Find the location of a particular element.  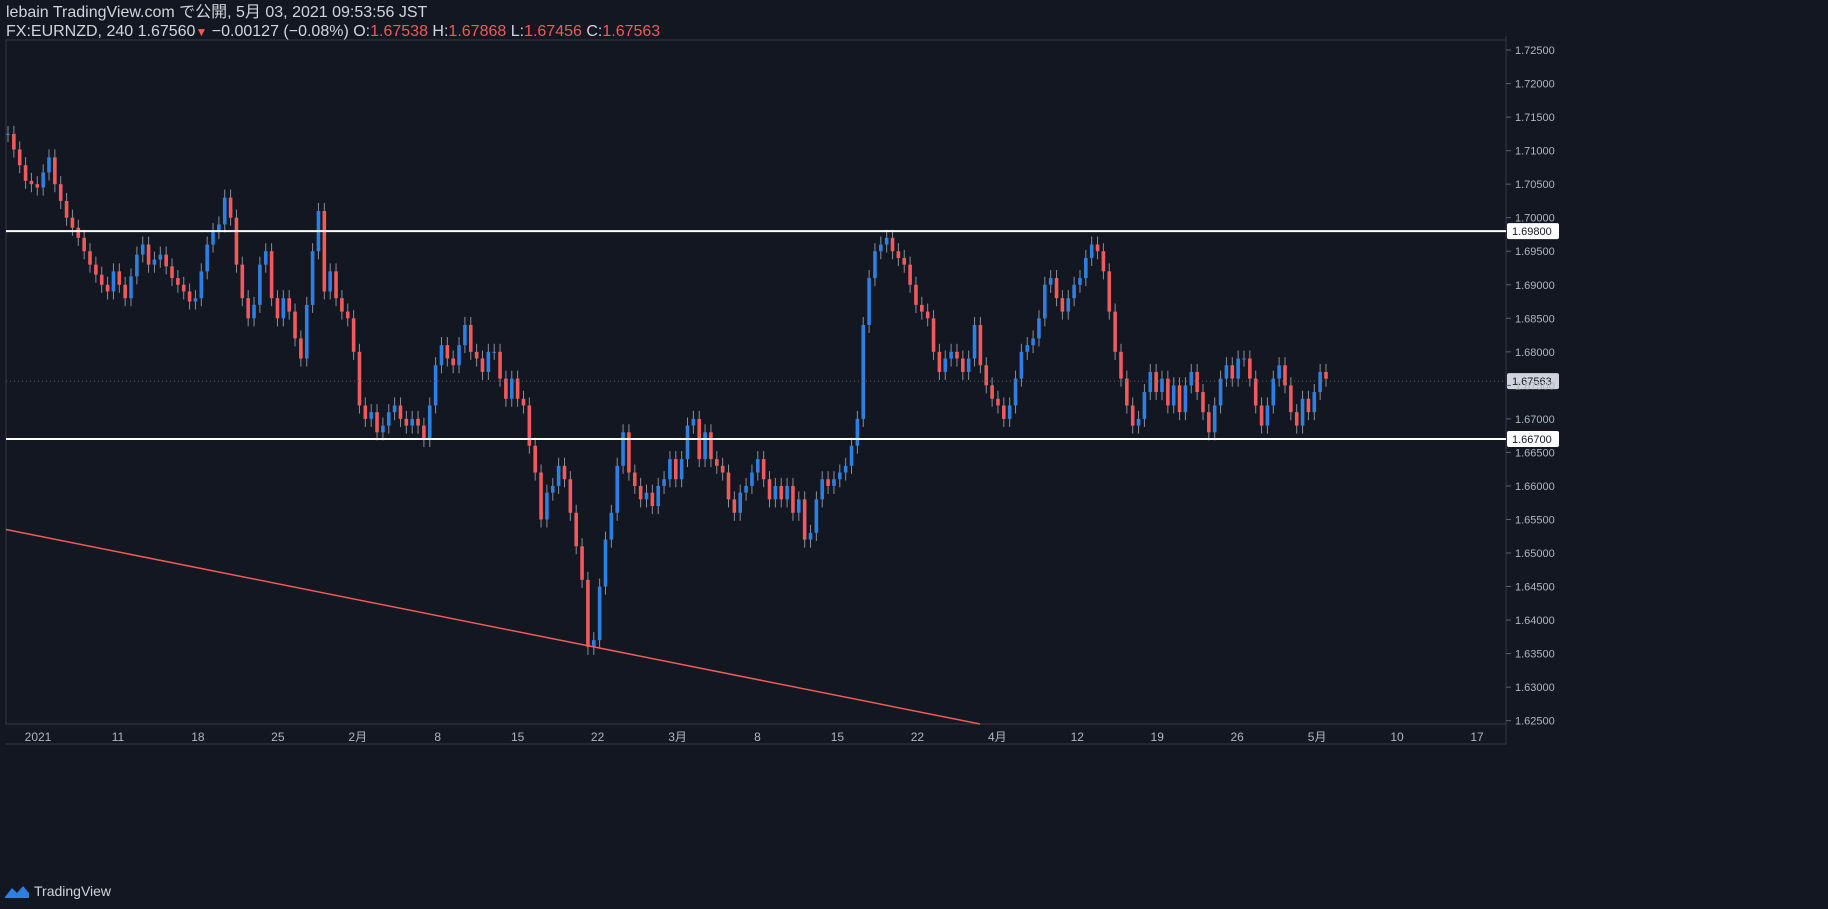

level-price-label: 1.66700 is located at coordinates (1532, 440).